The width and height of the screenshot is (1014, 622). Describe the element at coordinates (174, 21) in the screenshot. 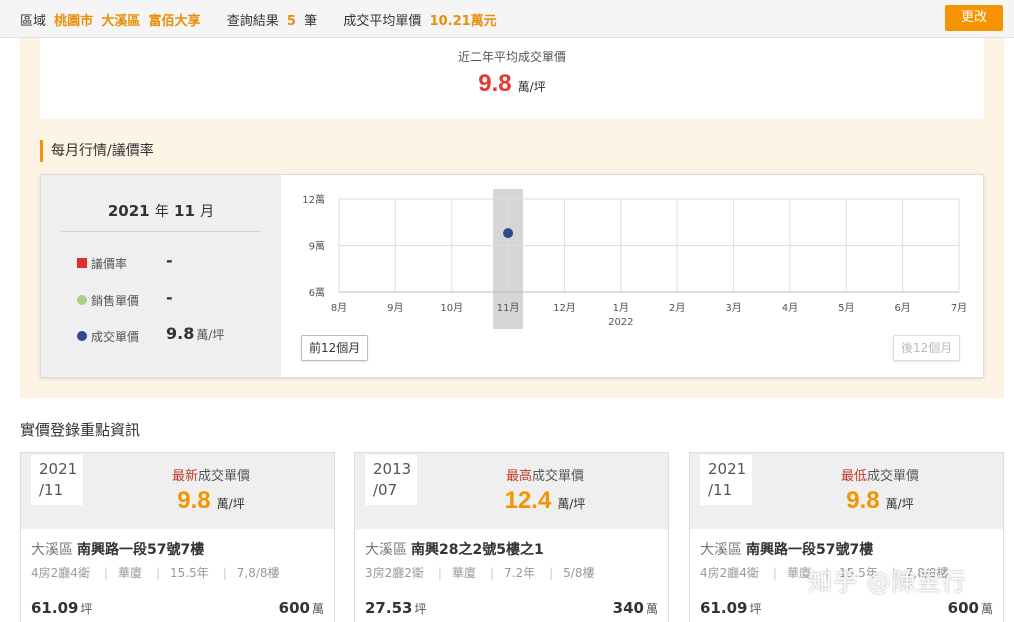

I see `community: 富佰大享` at that location.